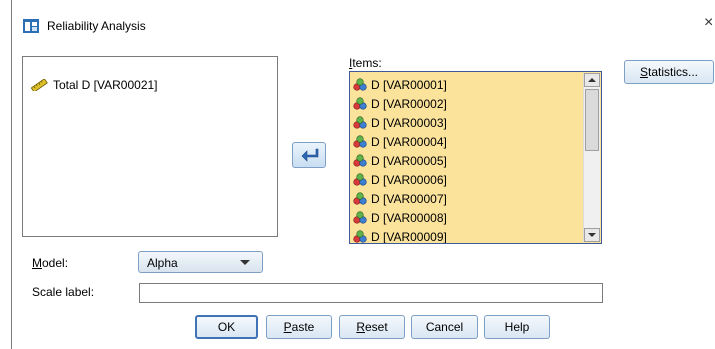 The width and height of the screenshot is (715, 349). Describe the element at coordinates (31, 26) in the screenshot. I see `spss-app-icon` at that location.